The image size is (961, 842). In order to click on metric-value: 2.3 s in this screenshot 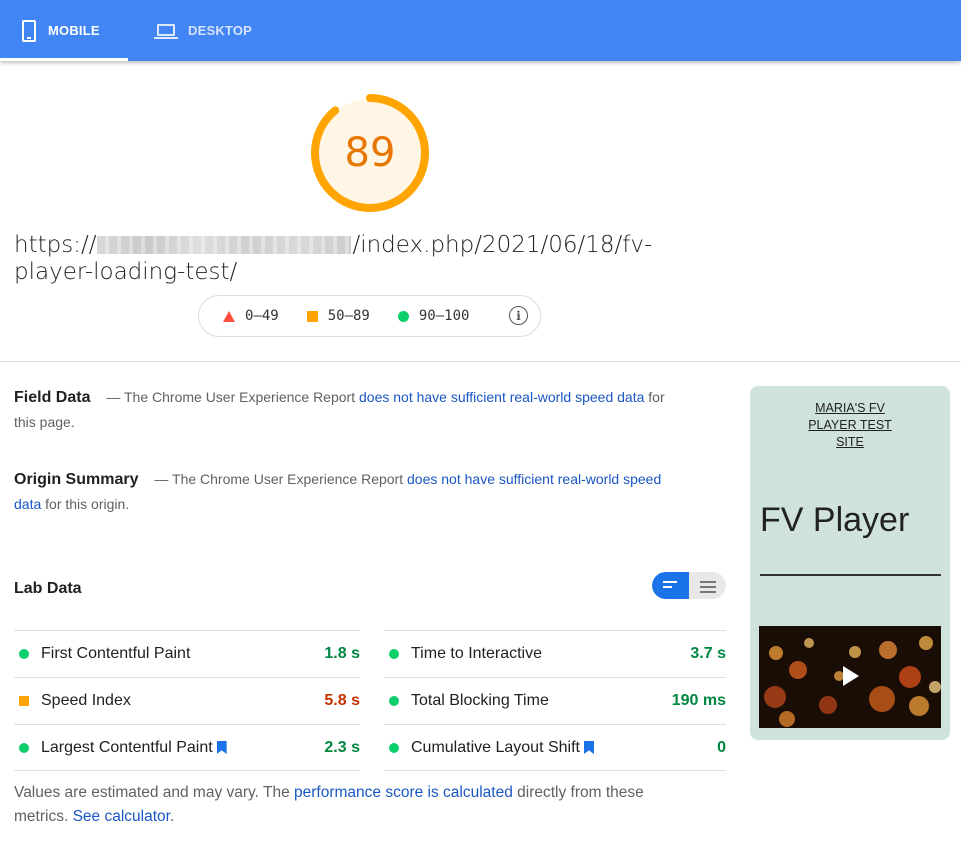, I will do `click(342, 747)`.